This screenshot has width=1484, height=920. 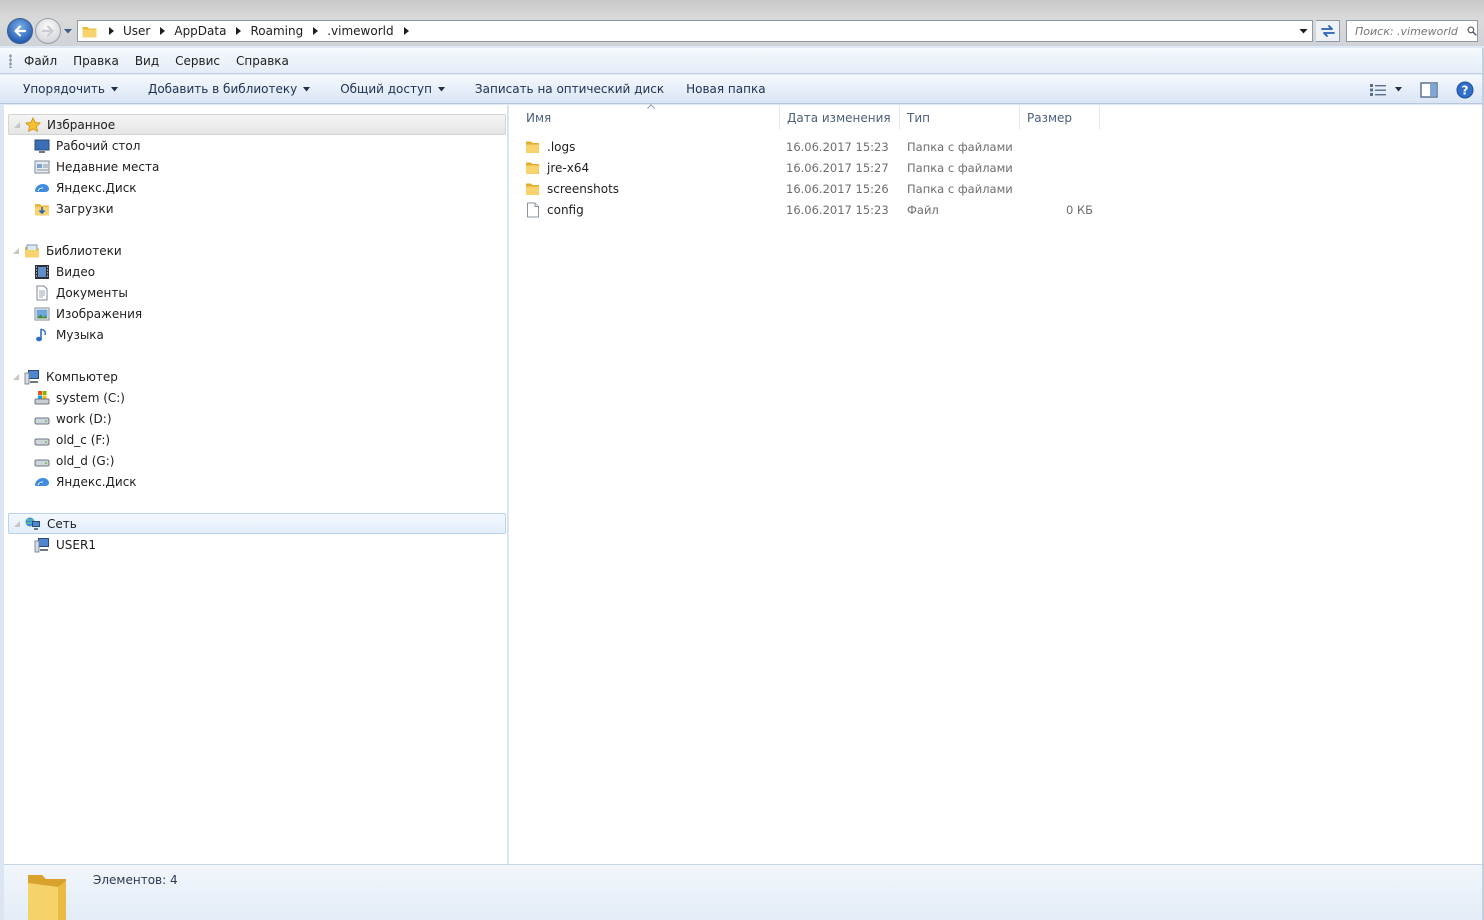 What do you see at coordinates (269, 187) in the screenshot?
I see `nav-item-yandex-disk: Яндекс.Диск` at bounding box center [269, 187].